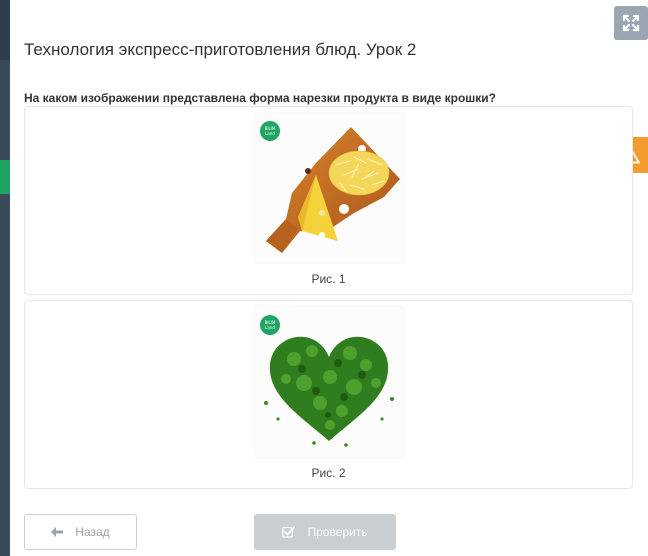  Describe the element at coordinates (328, 279) in the screenshot. I see `option-caption: Рис. 1` at that location.